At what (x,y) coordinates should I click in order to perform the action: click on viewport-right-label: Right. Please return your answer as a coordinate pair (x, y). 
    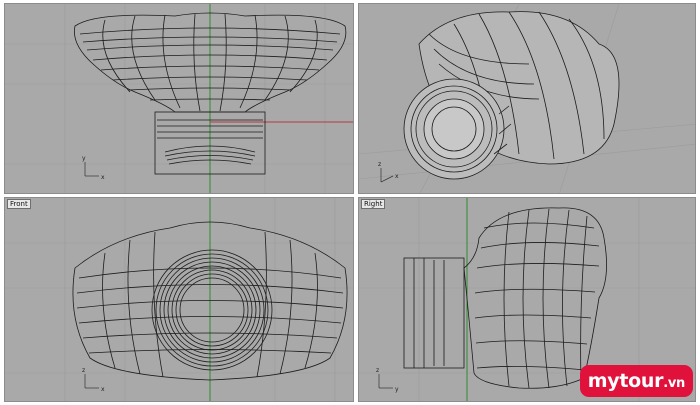
    Looking at the image, I should click on (373, 204).